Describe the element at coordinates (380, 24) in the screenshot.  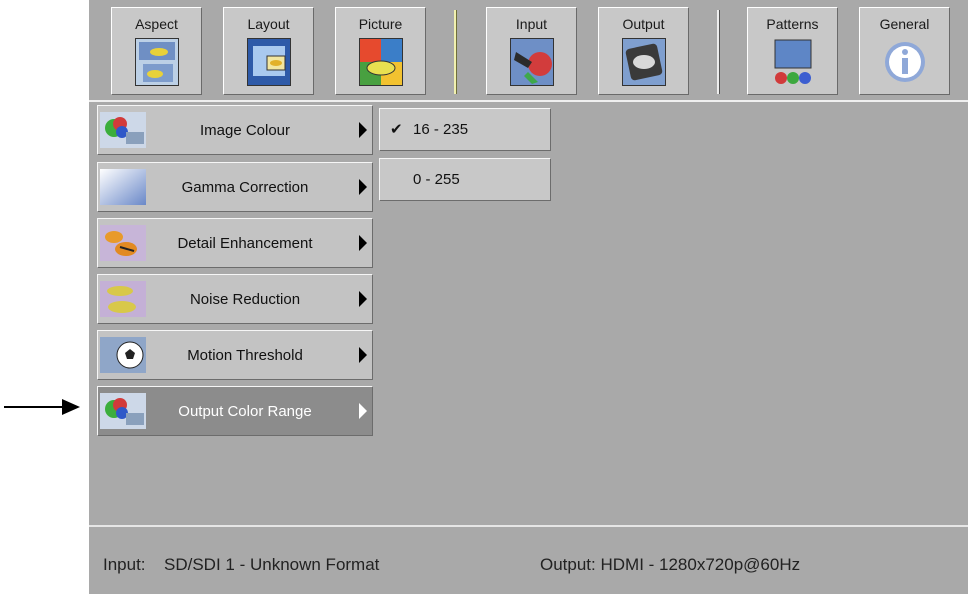
I see `tab-picture-label: Picture` at that location.